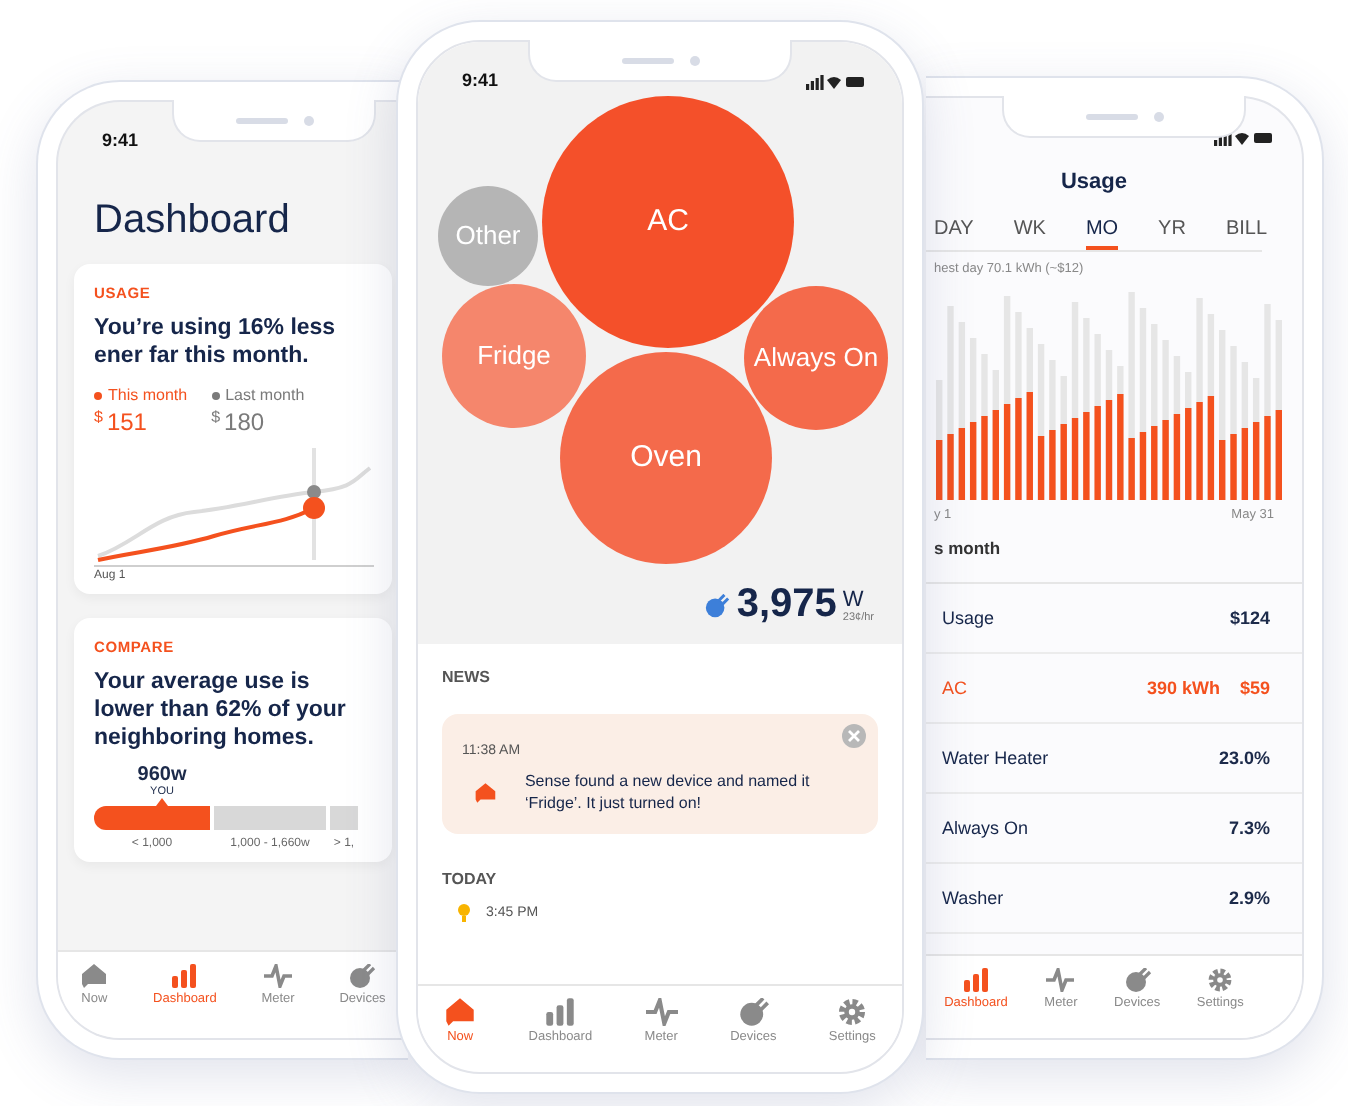 The image size is (1348, 1106). What do you see at coordinates (967, 547) in the screenshot?
I see `section-label: s month` at bounding box center [967, 547].